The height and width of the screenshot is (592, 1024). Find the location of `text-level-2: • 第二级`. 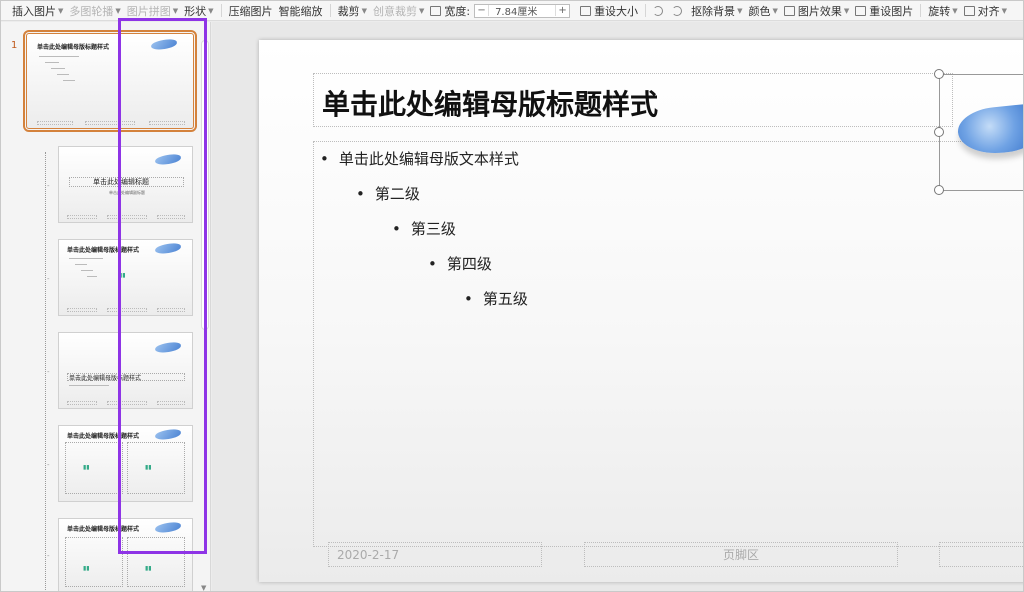

text-level-2: • 第二级 is located at coordinates (388, 193).